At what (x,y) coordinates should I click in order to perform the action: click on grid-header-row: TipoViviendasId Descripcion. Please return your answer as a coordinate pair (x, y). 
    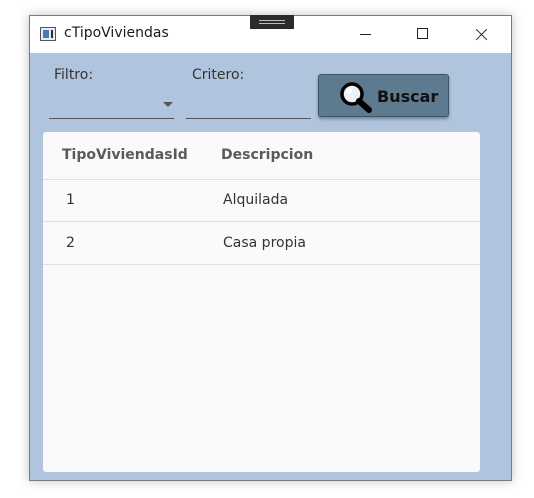
    Looking at the image, I should click on (261, 156).